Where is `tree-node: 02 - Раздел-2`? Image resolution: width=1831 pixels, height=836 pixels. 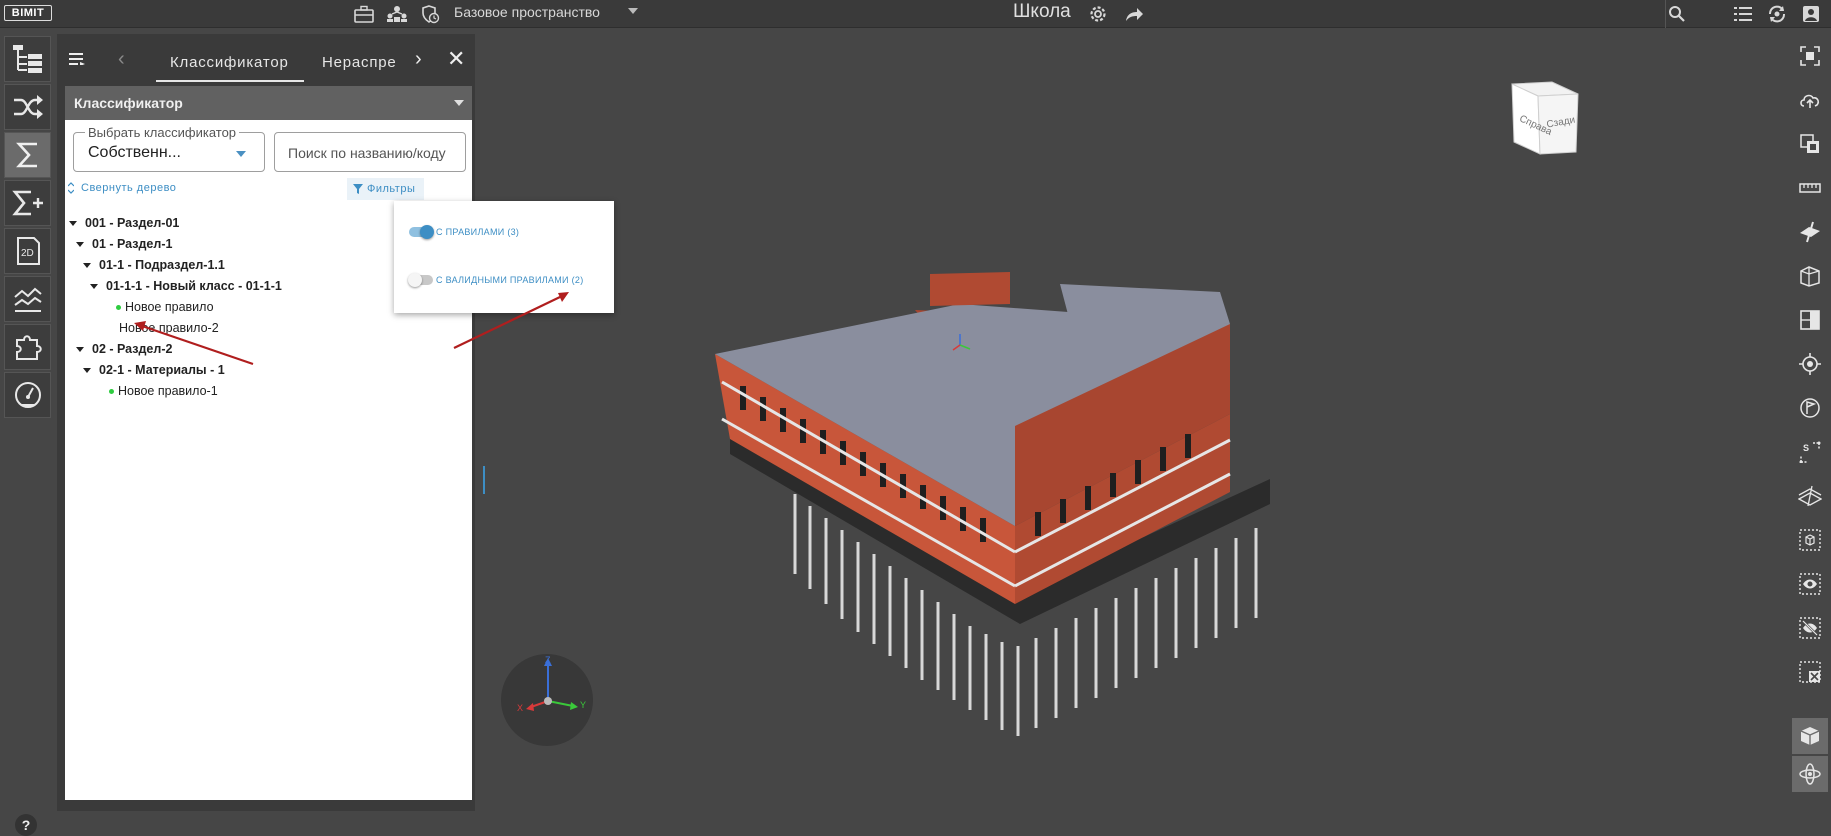 tree-node: 02 - Раздел-2 is located at coordinates (124, 349).